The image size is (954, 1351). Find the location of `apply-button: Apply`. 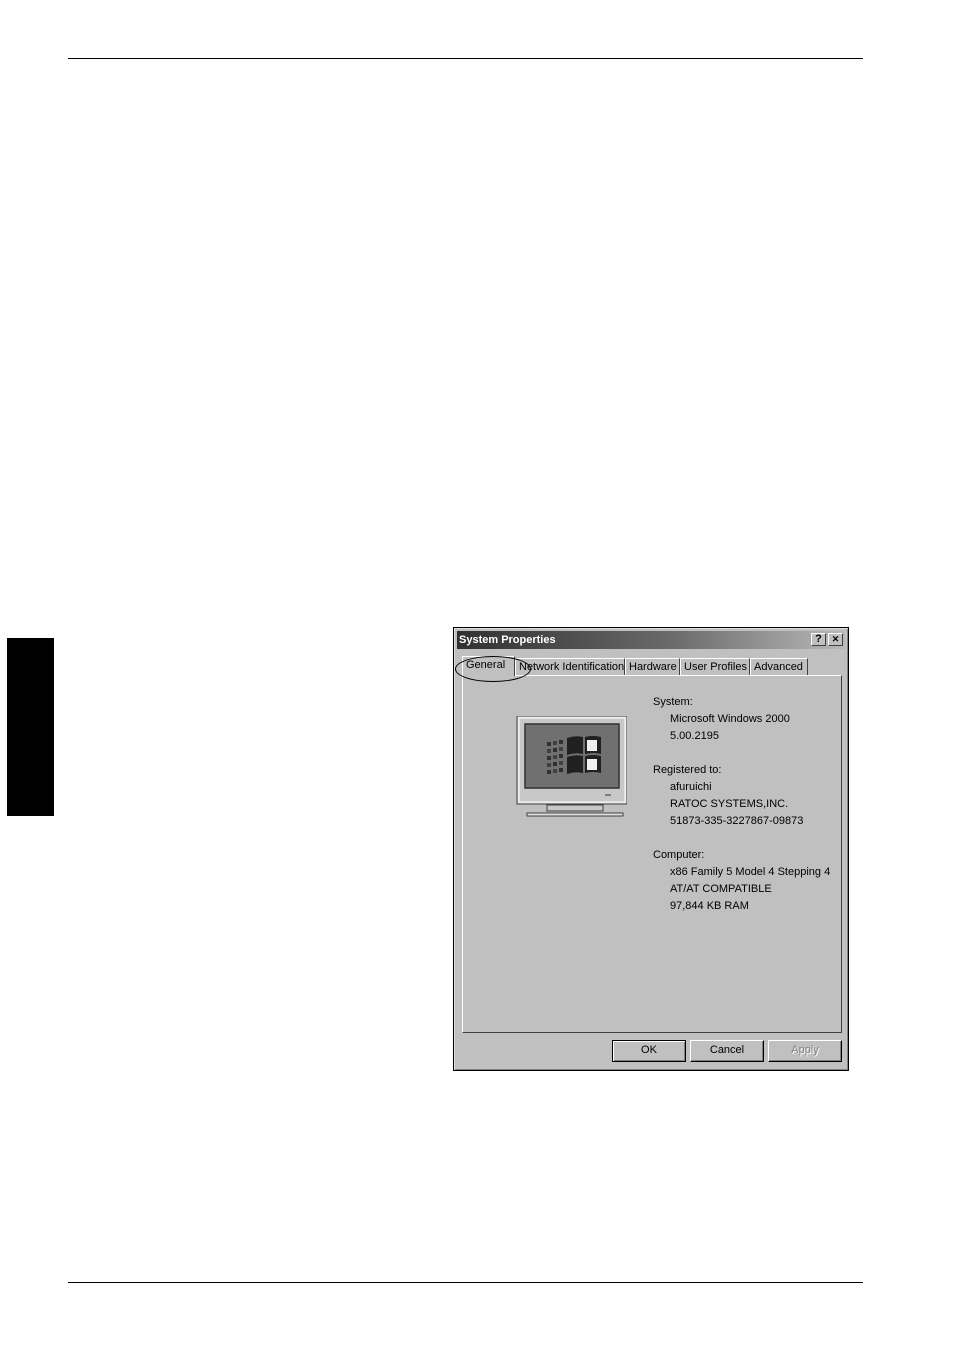

apply-button: Apply is located at coordinates (805, 1051).